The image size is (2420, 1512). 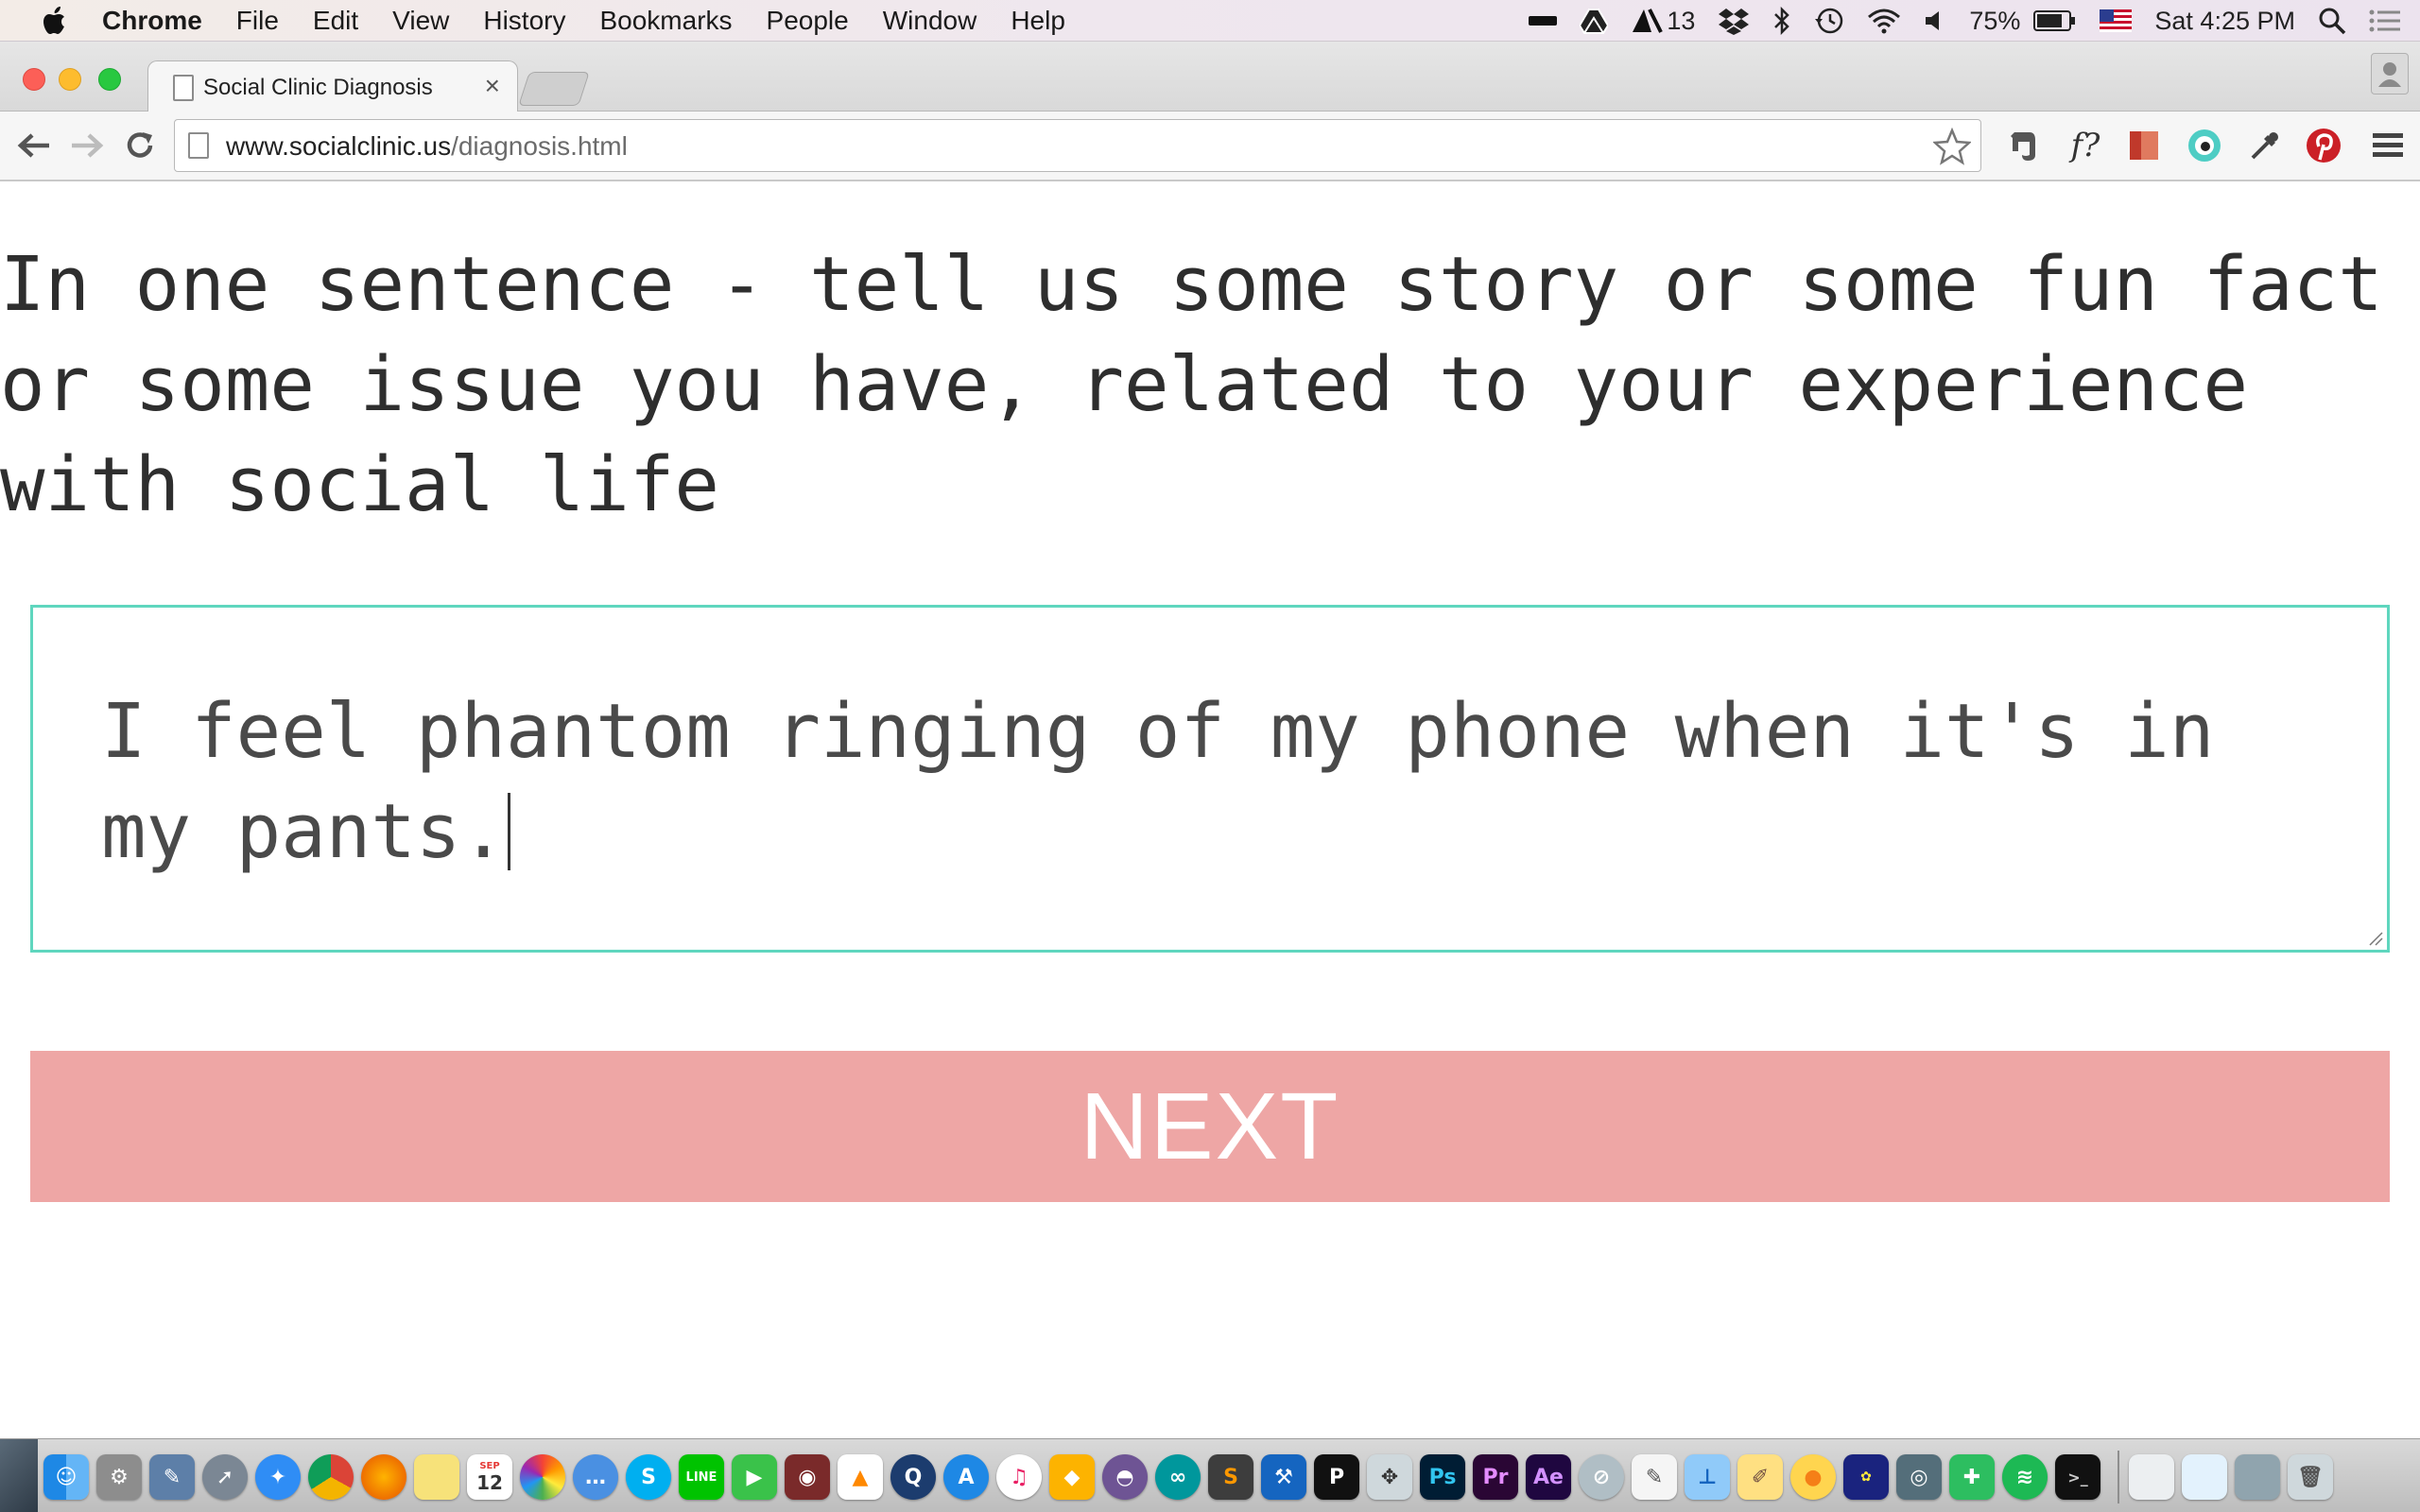 What do you see at coordinates (524, 21) in the screenshot?
I see `menu-history: History` at bounding box center [524, 21].